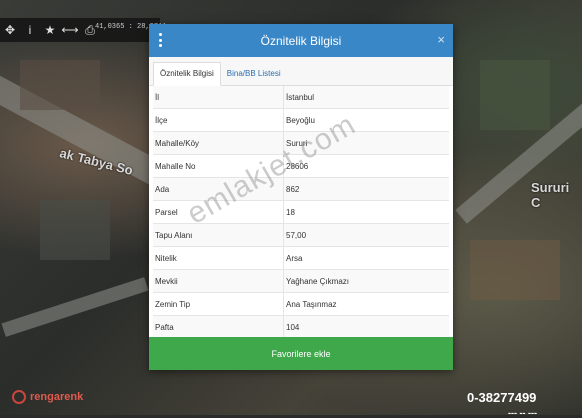 This screenshot has width=582, height=418. I want to click on district-label: Sururi C, so click(550, 195).